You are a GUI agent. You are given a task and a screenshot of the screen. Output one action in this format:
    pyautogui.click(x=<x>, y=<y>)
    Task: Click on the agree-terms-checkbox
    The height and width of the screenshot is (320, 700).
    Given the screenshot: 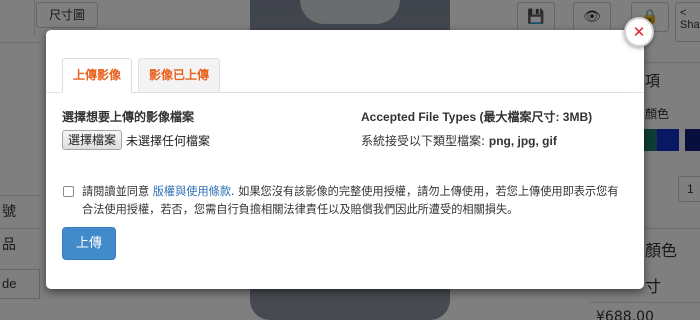 What is the action you would take?
    pyautogui.click(x=68, y=191)
    